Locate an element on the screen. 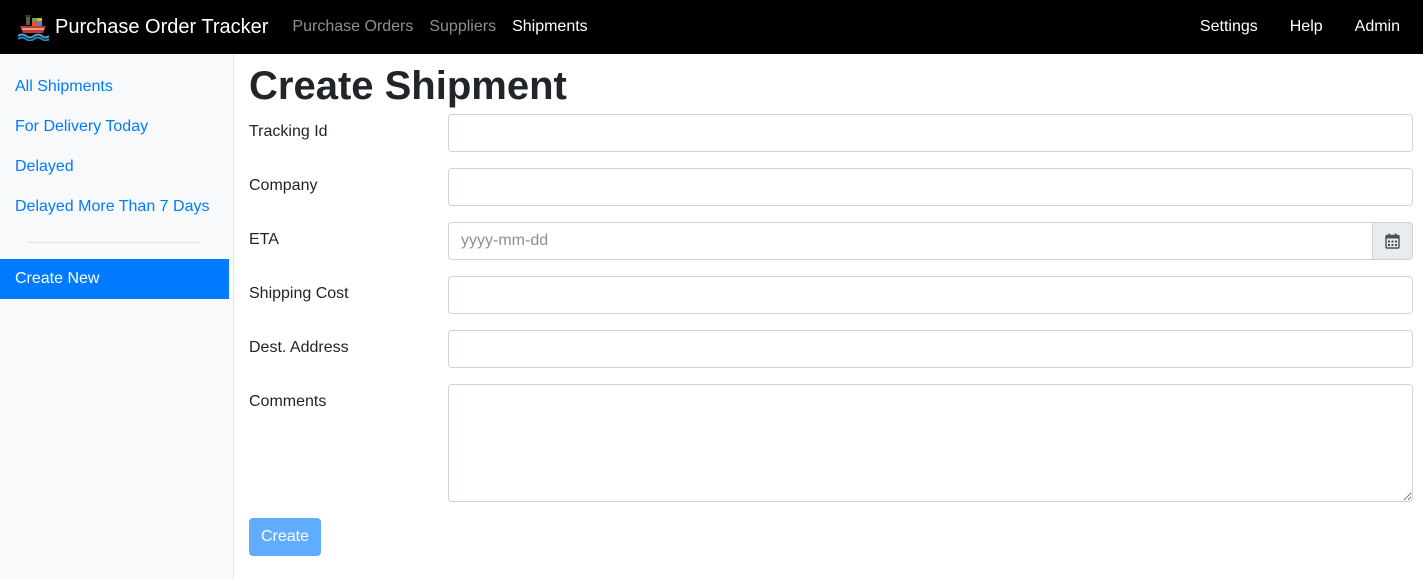 The height and width of the screenshot is (579, 1423). eta-input is located at coordinates (910, 241).